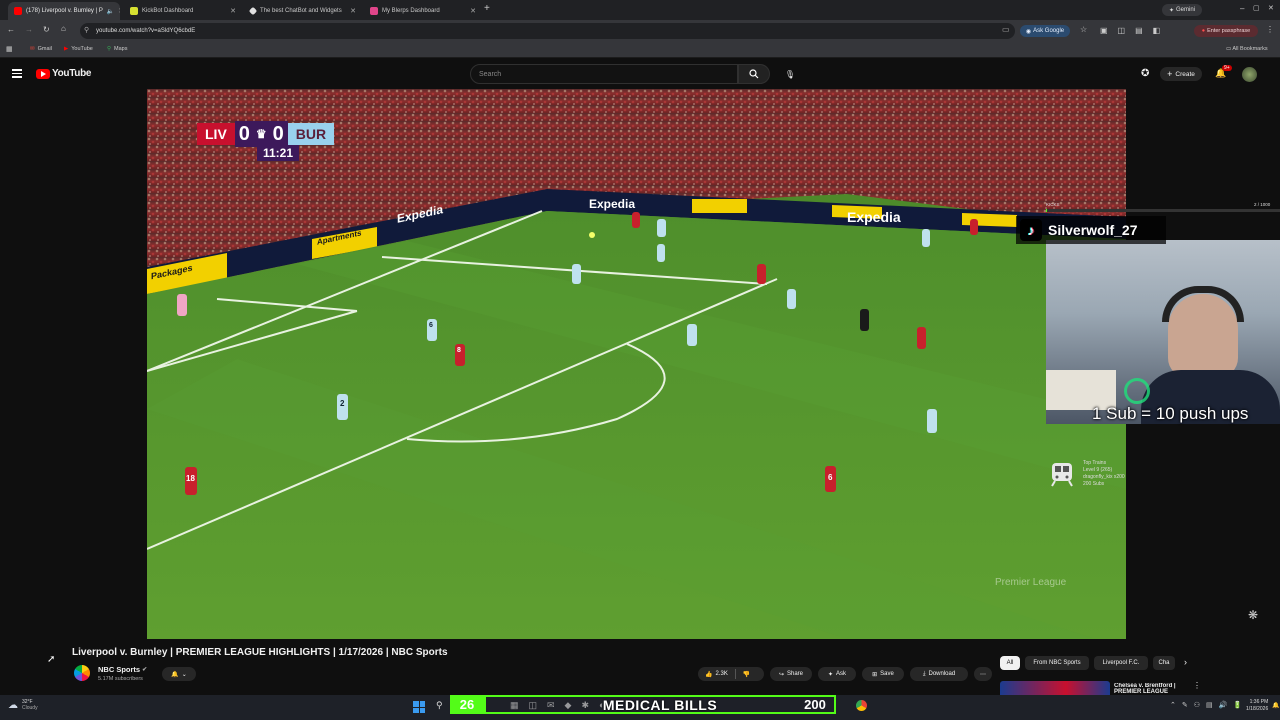  Describe the element at coordinates (9, 49) in the screenshot. I see `apps-grid-icon: ▦` at that location.